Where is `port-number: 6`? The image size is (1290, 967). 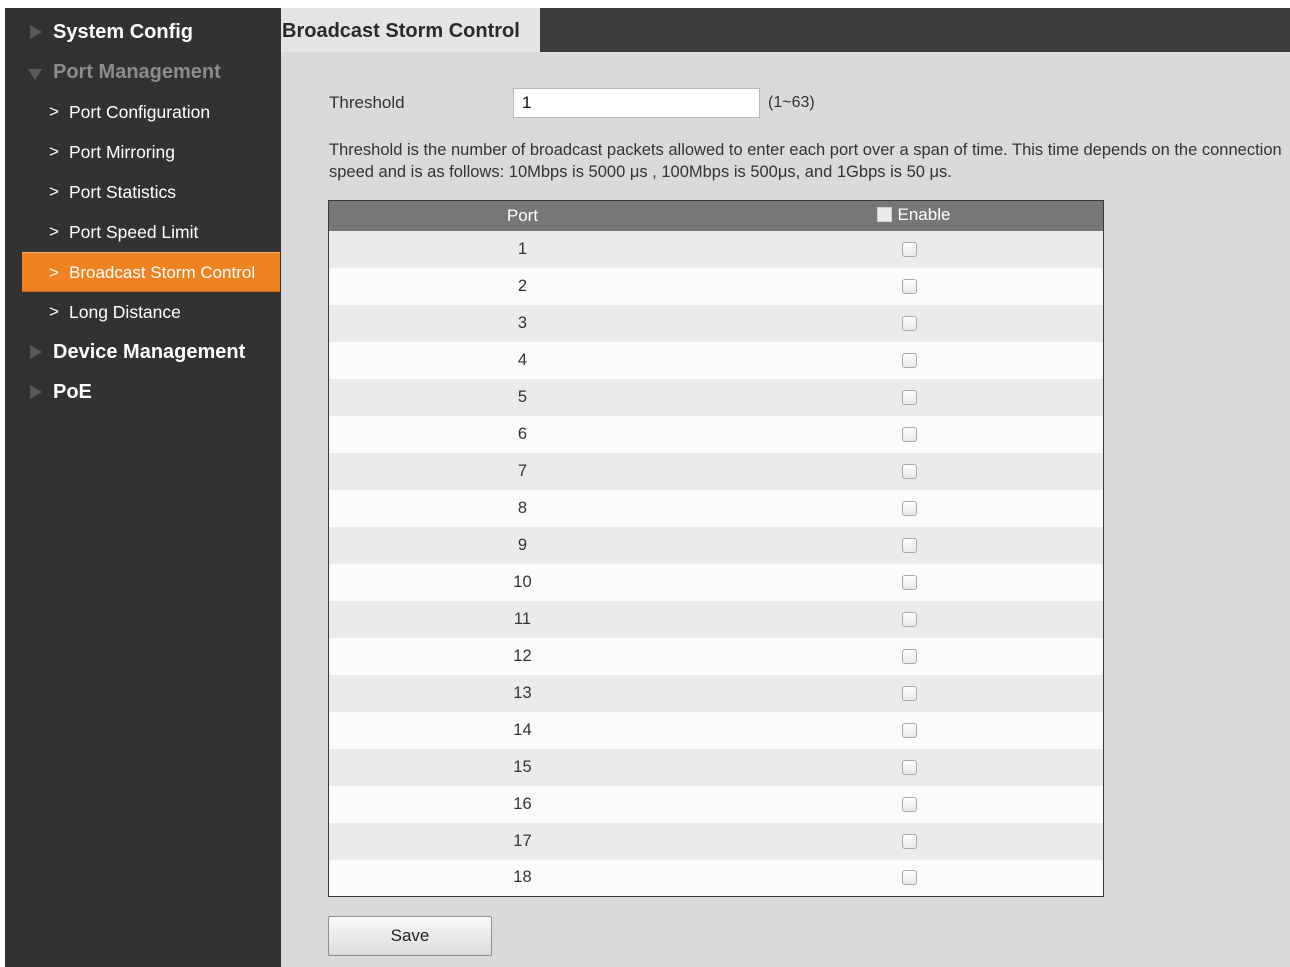
port-number: 6 is located at coordinates (522, 433).